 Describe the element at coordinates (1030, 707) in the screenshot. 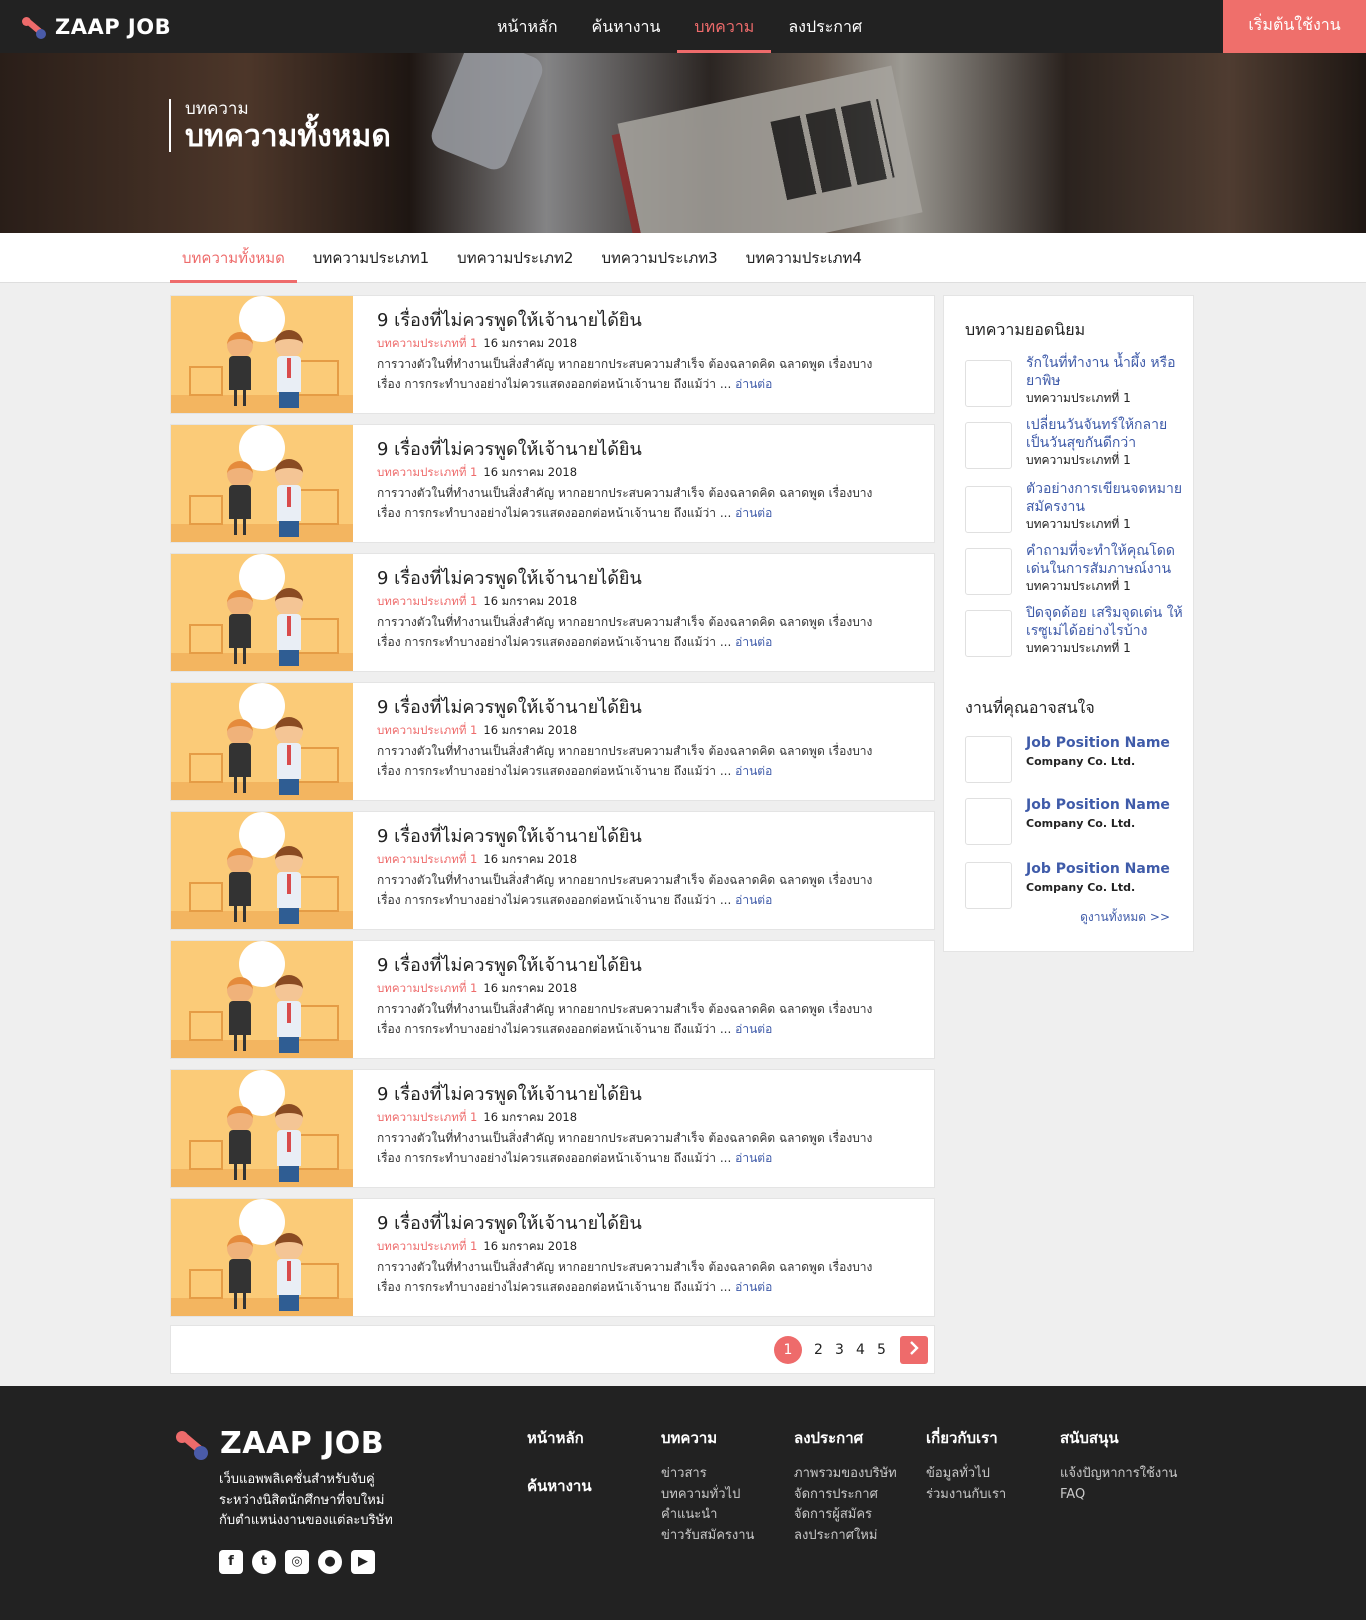

I see `suggested-jobs-heading: งานที่คุณอาจสนใจ` at that location.